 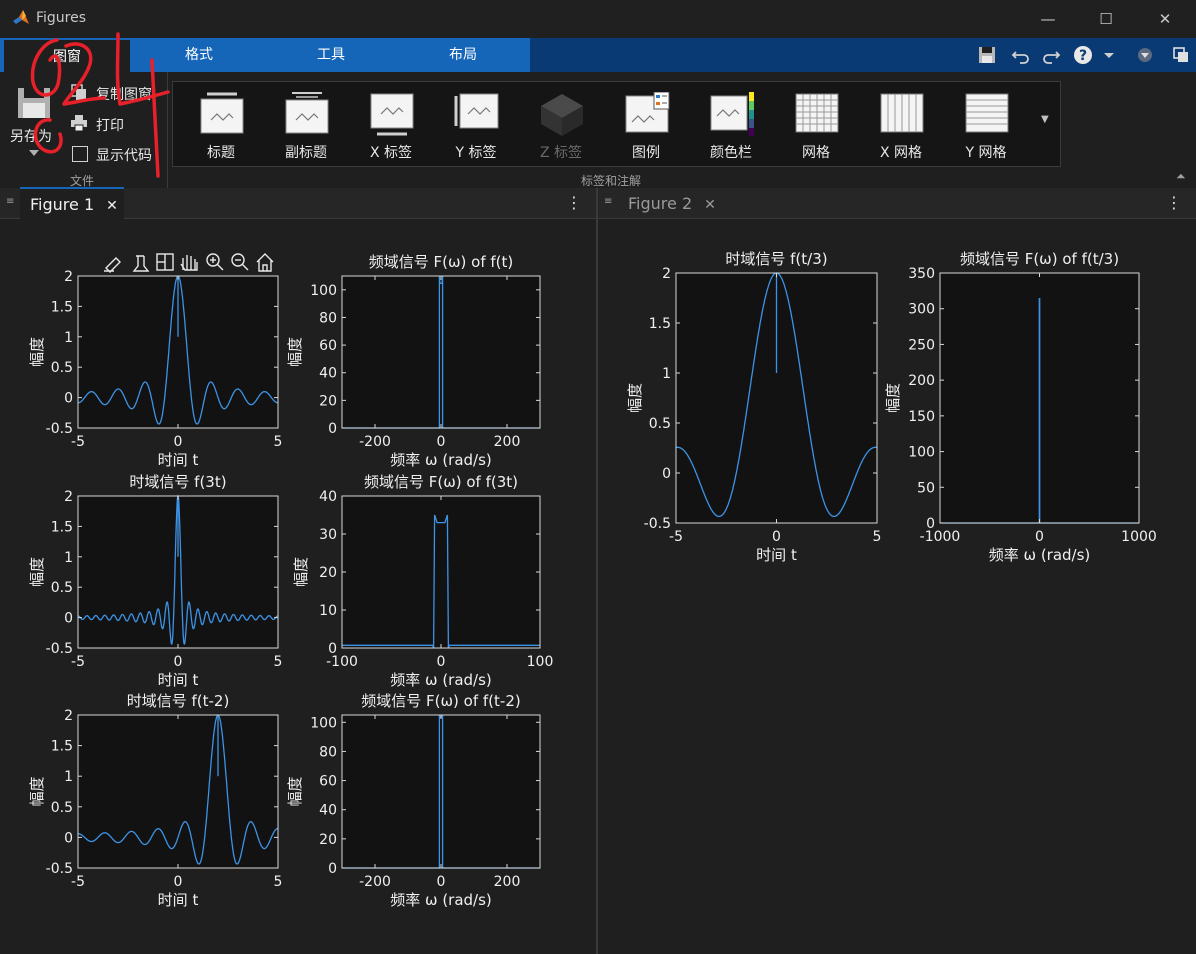 What do you see at coordinates (112, 265) in the screenshot?
I see `brush-icon` at bounding box center [112, 265].